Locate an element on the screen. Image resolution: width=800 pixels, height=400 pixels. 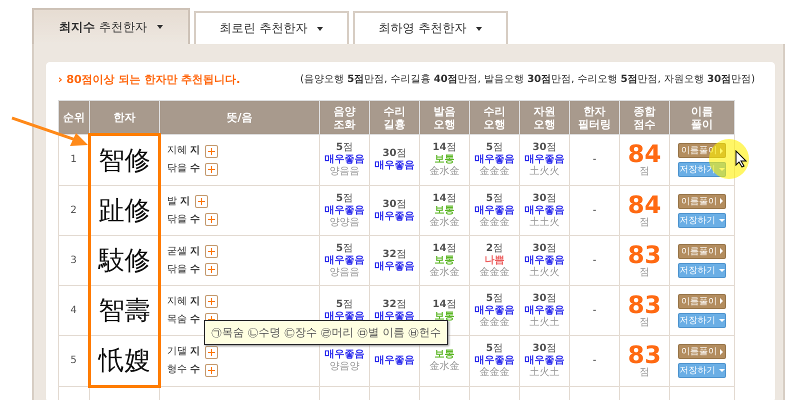
meaning-sound: 기댈 지 is located at coordinates (183, 352).